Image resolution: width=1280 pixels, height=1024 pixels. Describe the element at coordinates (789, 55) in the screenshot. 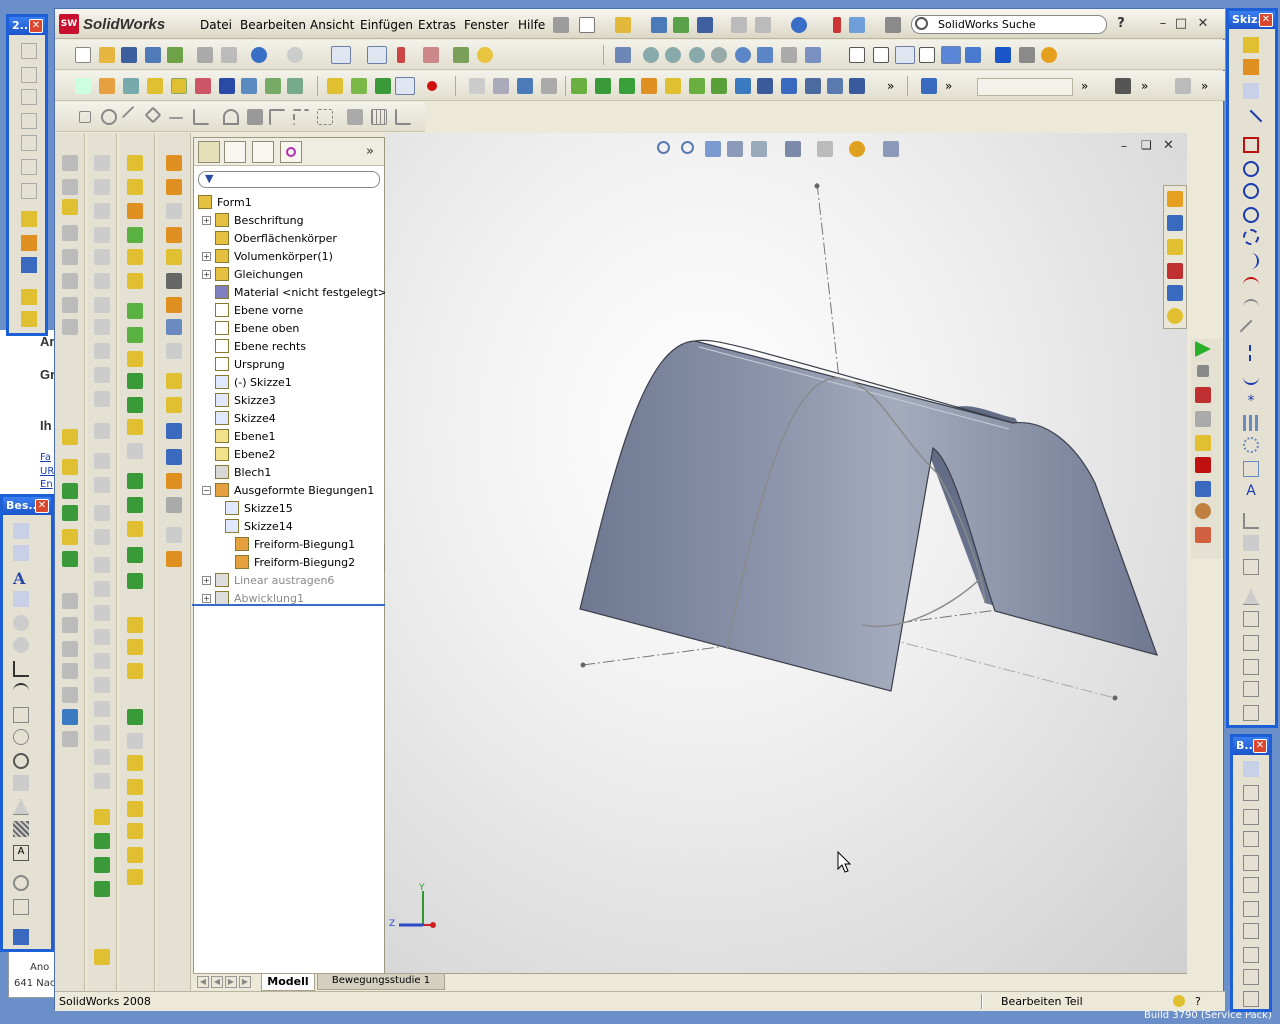

I see `roll-icon` at that location.